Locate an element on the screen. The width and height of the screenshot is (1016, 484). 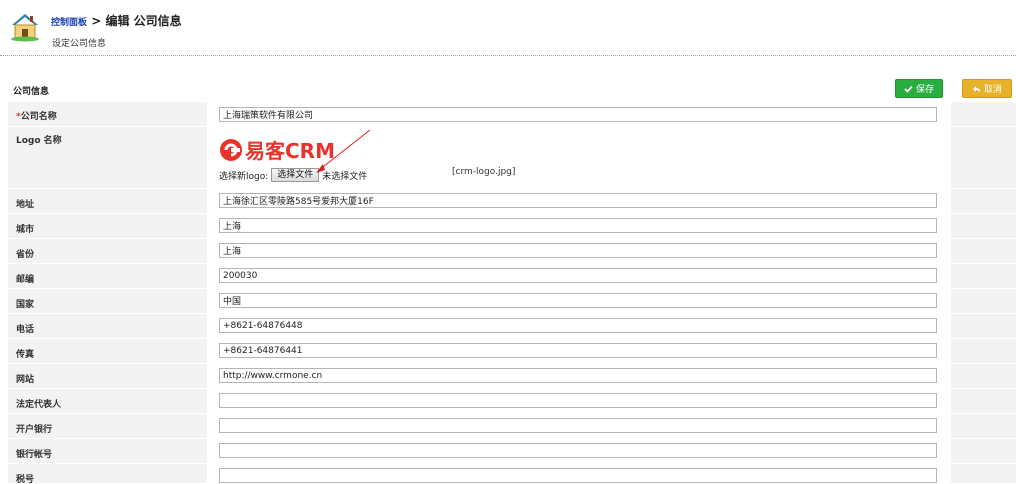
logo-text: 易客CRM is located at coordinates (290, 151).